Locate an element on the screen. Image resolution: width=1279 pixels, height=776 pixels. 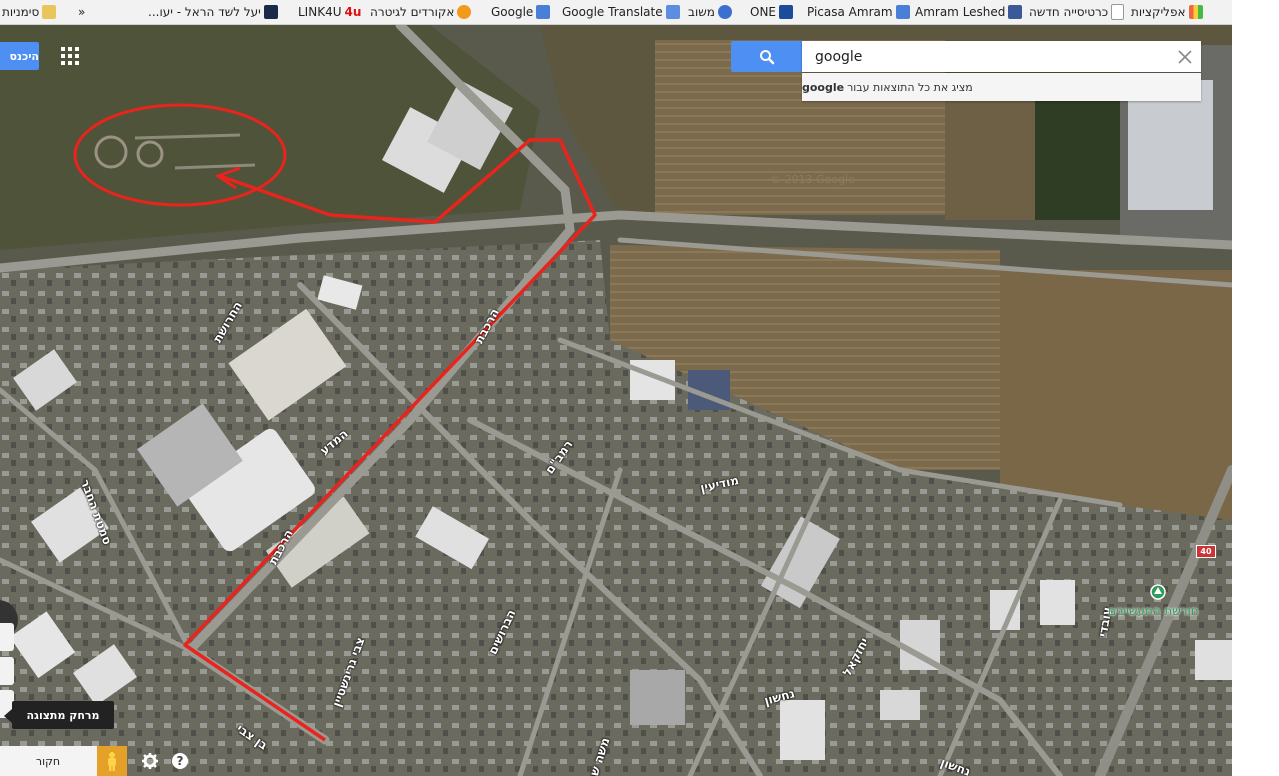
bookmark-link4u: 4u LINK4U is located at coordinates (329, 12).